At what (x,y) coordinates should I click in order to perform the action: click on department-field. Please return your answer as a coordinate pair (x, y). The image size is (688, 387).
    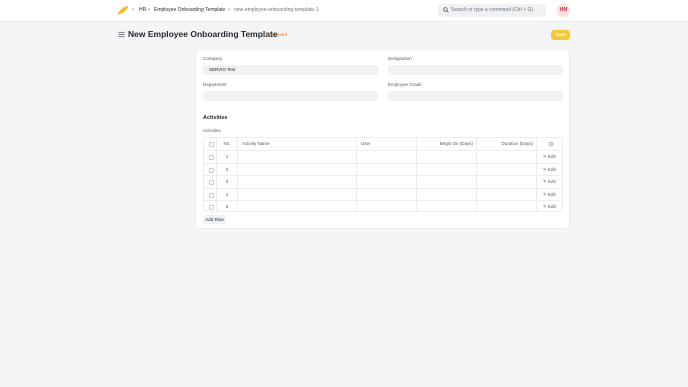
    Looking at the image, I should click on (290, 96).